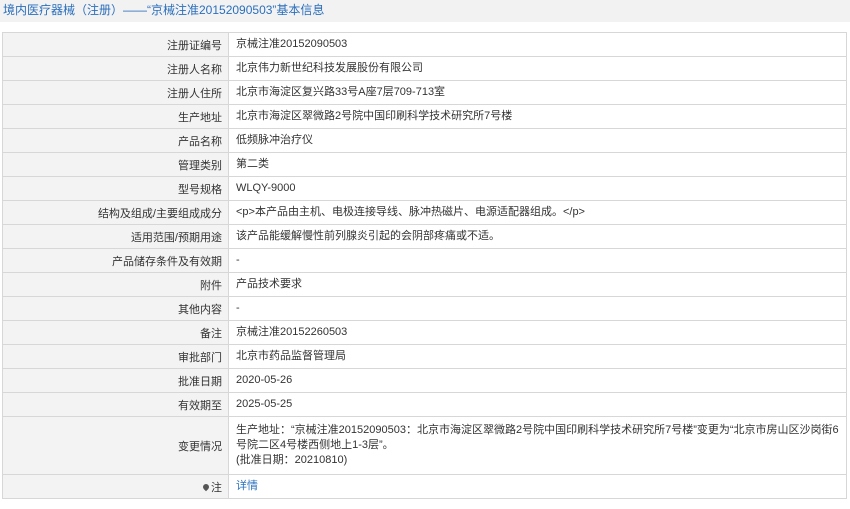 The image size is (850, 509). I want to click on table-row: 产品名称 低频脉冲治疗仪, so click(424, 140).